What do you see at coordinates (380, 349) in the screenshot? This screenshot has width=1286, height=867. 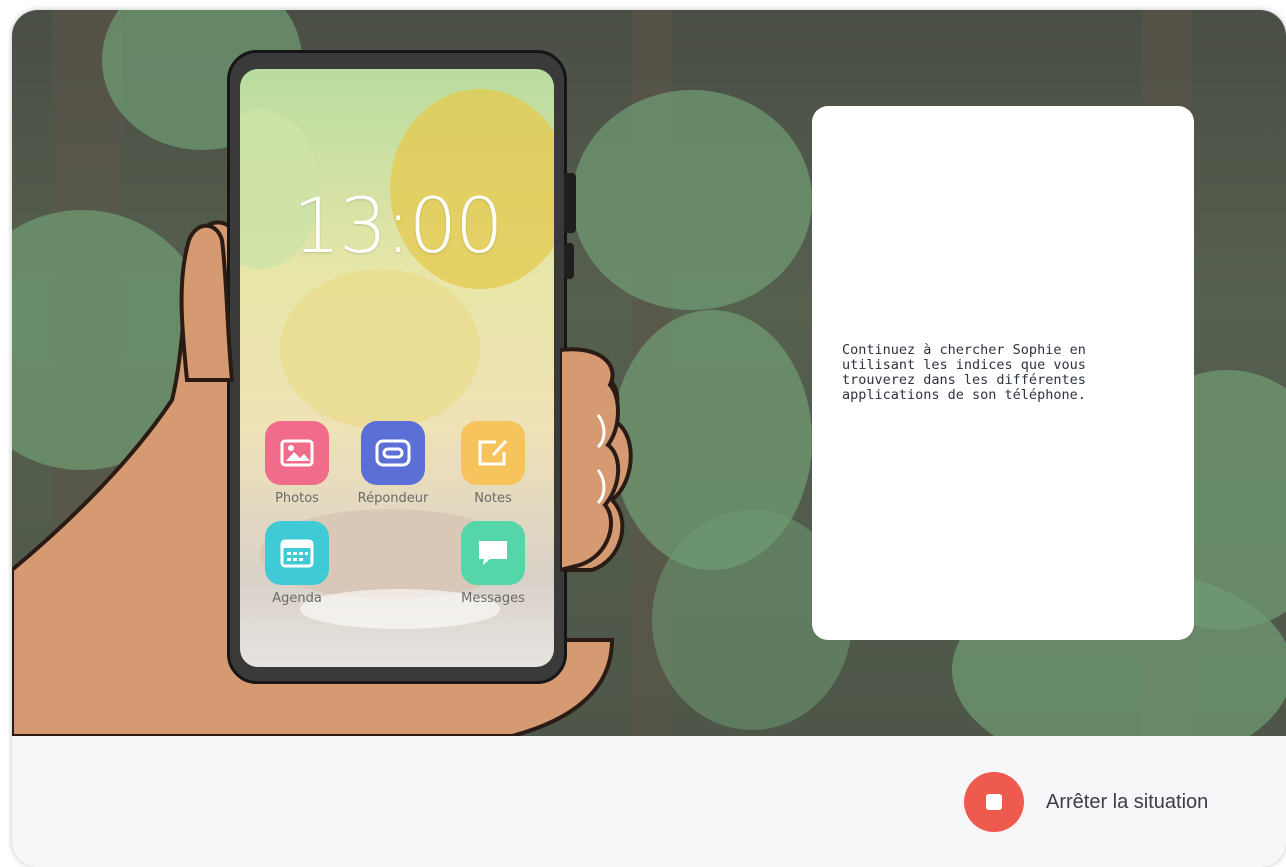 I see `wallpaper-foliage` at bounding box center [380, 349].